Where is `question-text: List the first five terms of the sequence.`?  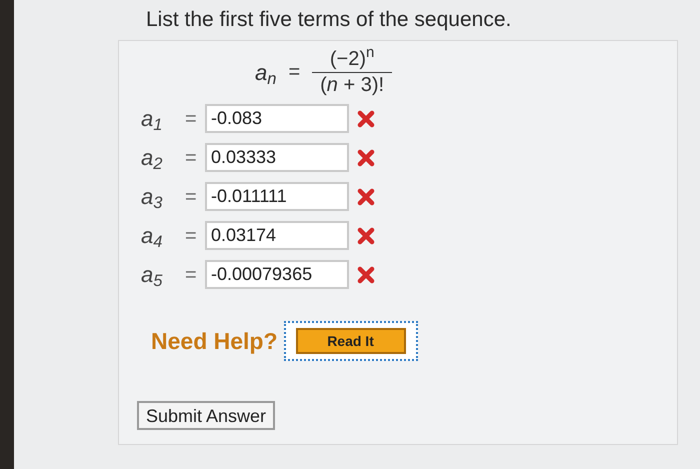
question-text: List the first five terms of the sequence. is located at coordinates (329, 20).